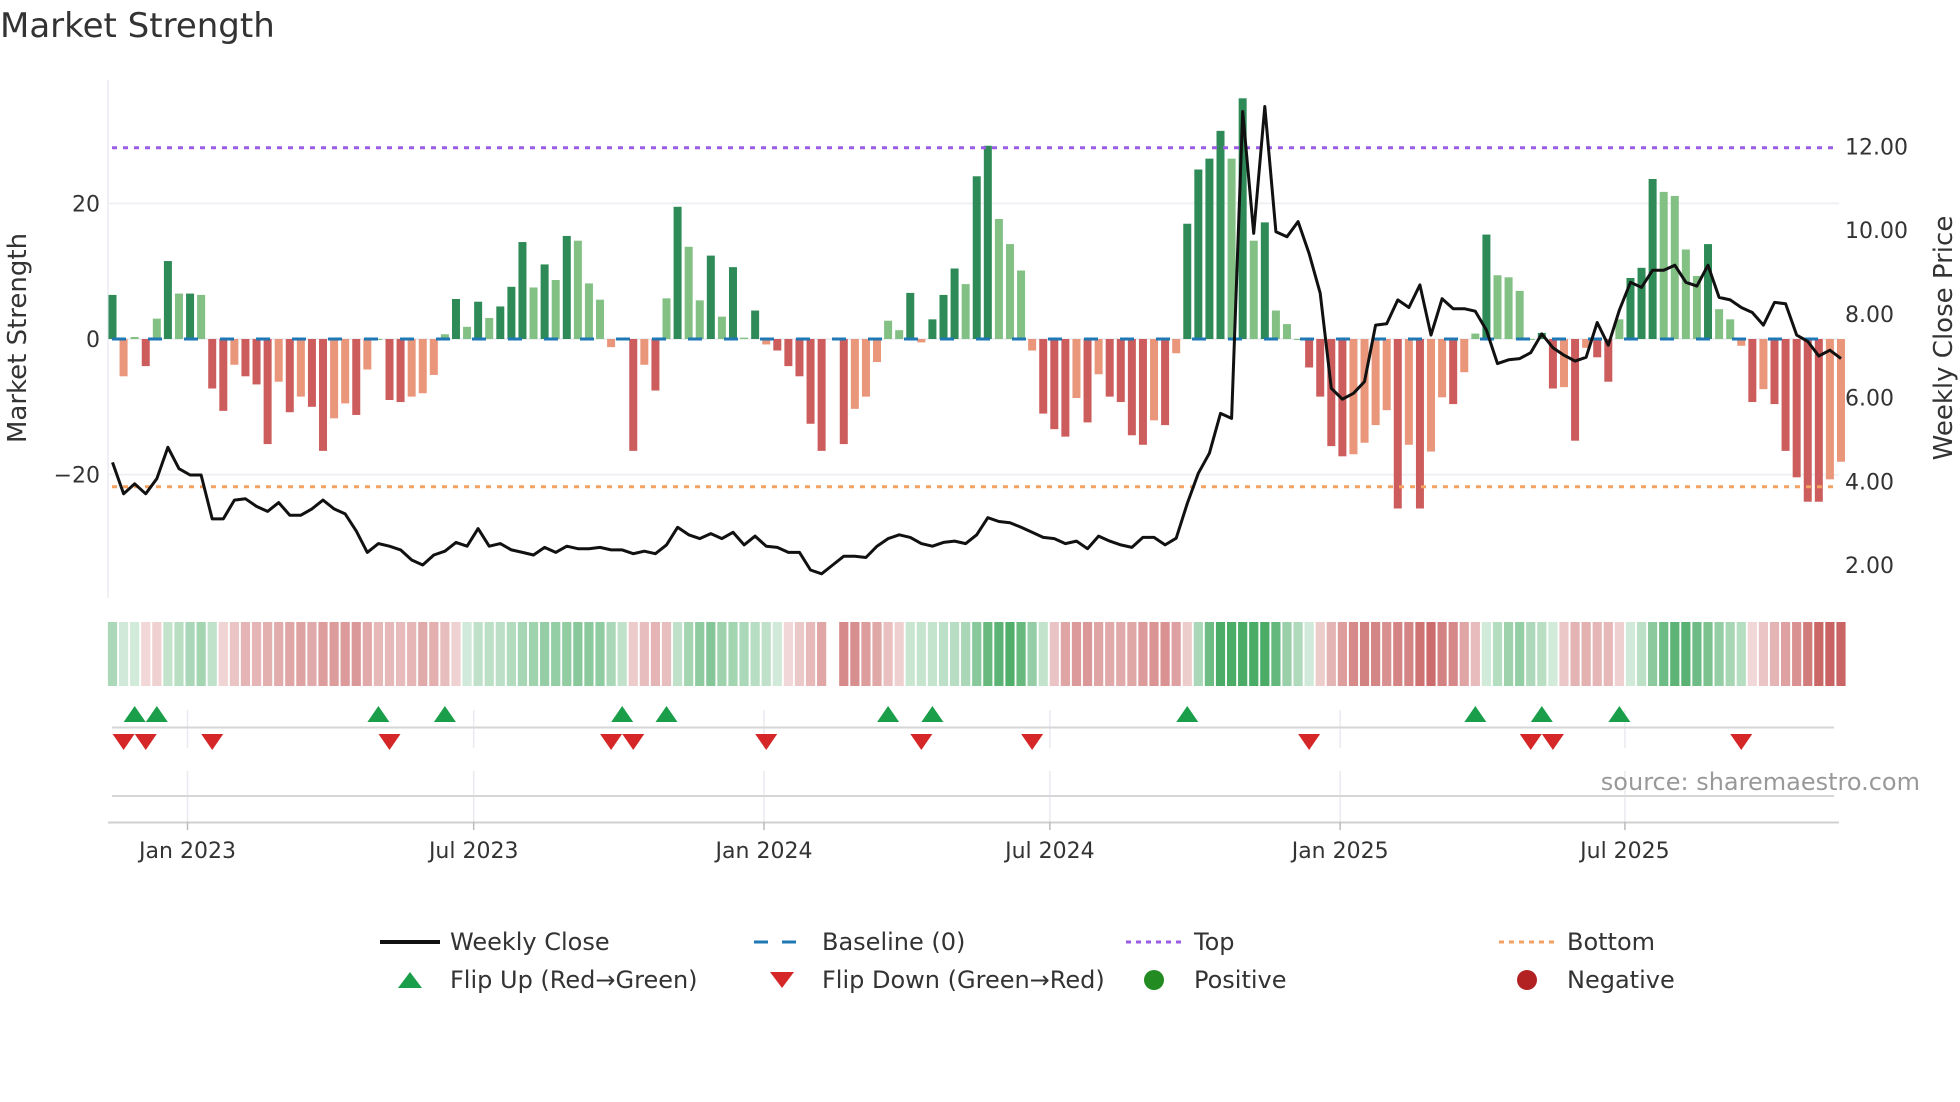 This screenshot has height=1102, width=1960. What do you see at coordinates (378, 714) in the screenshot?
I see `flip-up-marker` at bounding box center [378, 714].